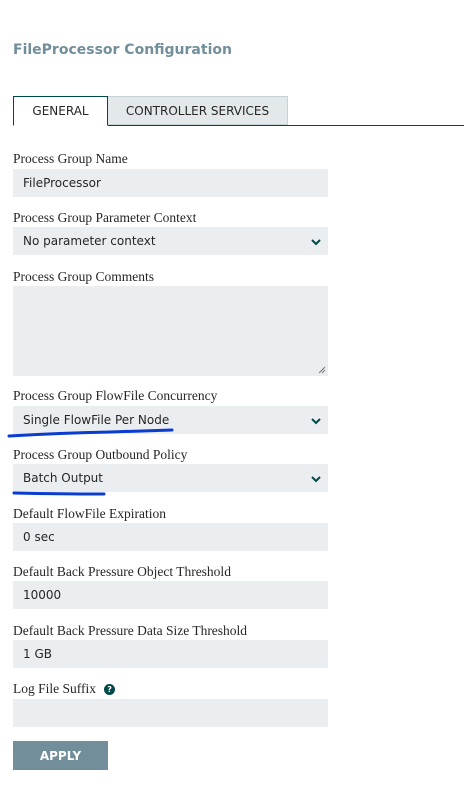 Image resolution: width=464 pixels, height=801 pixels. I want to click on tab-general: GENERAL, so click(60, 111).